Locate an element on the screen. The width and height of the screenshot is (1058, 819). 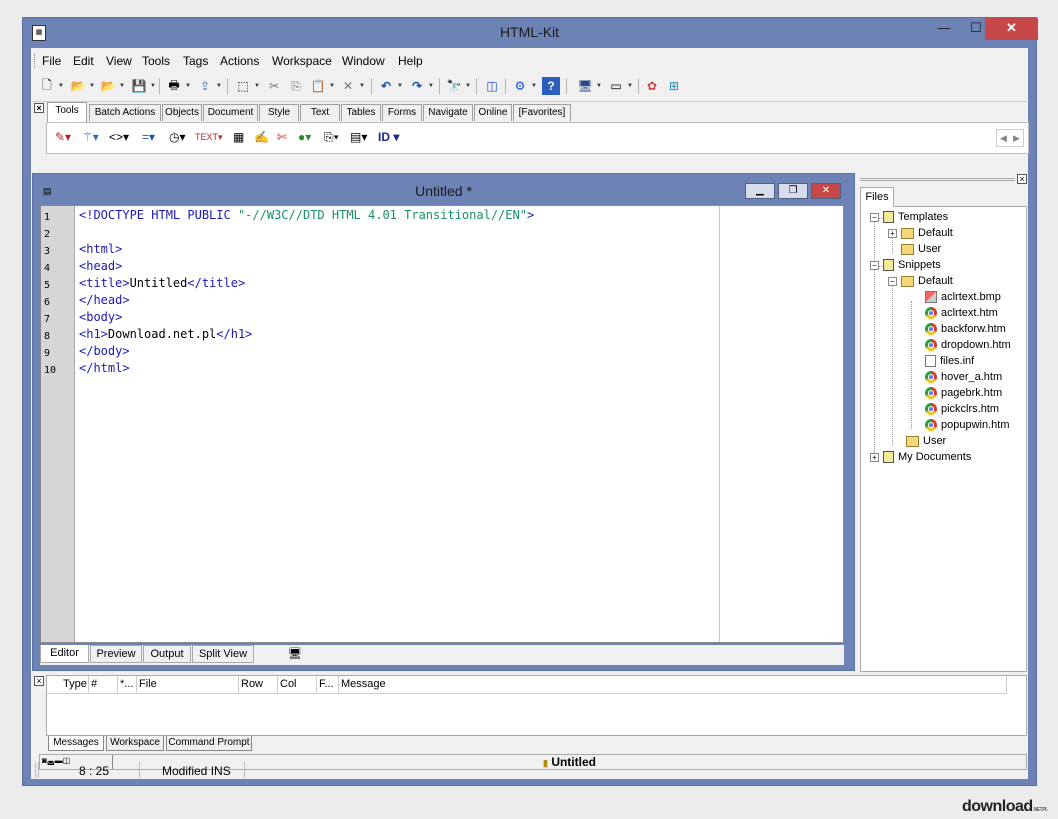
tree-file: hover_a.htm is located at coordinates (963, 377).